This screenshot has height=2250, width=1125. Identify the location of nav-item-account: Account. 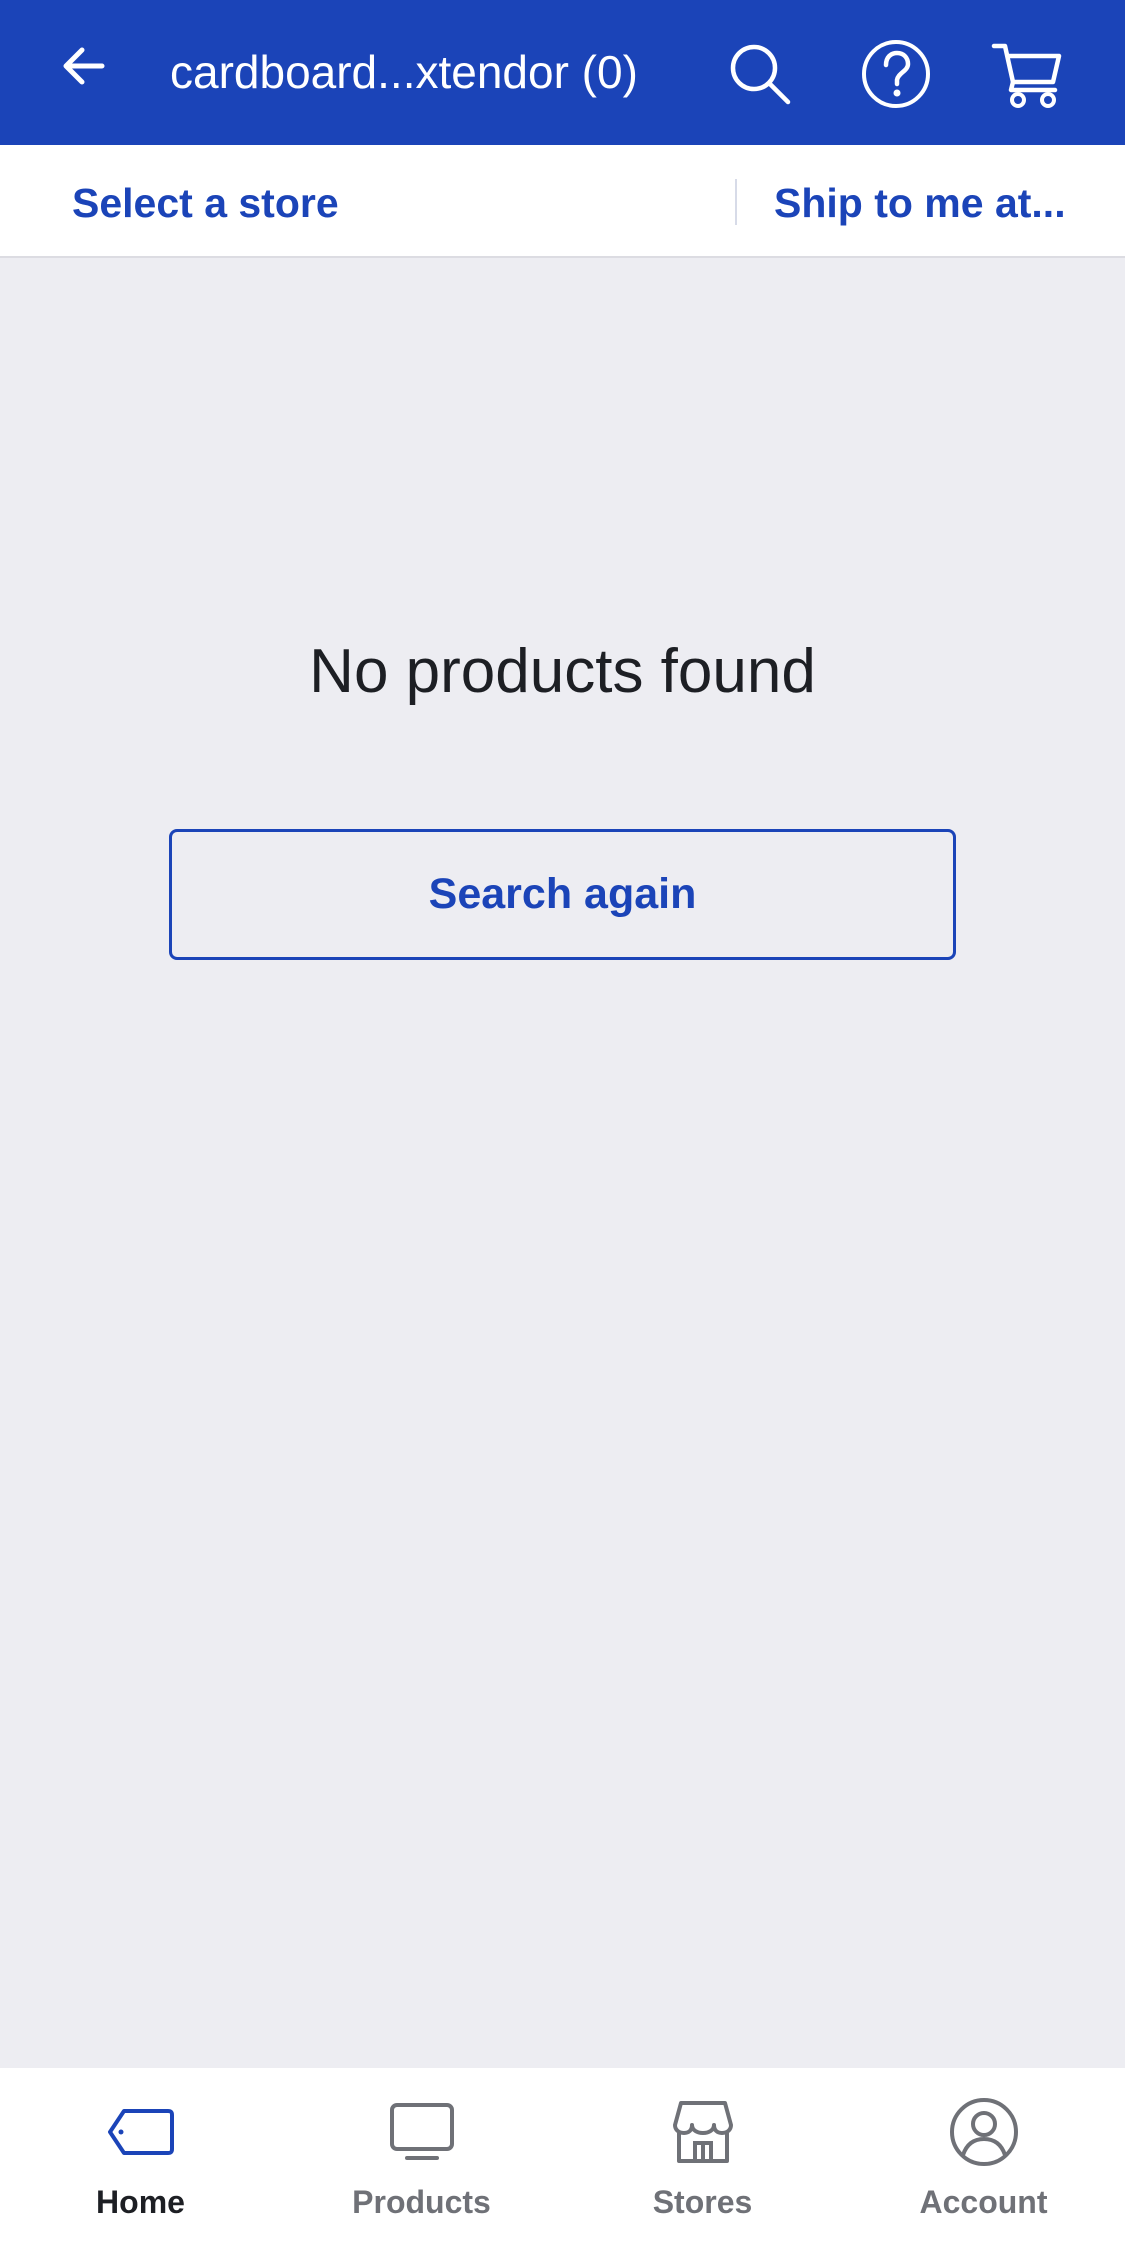
(983, 2159).